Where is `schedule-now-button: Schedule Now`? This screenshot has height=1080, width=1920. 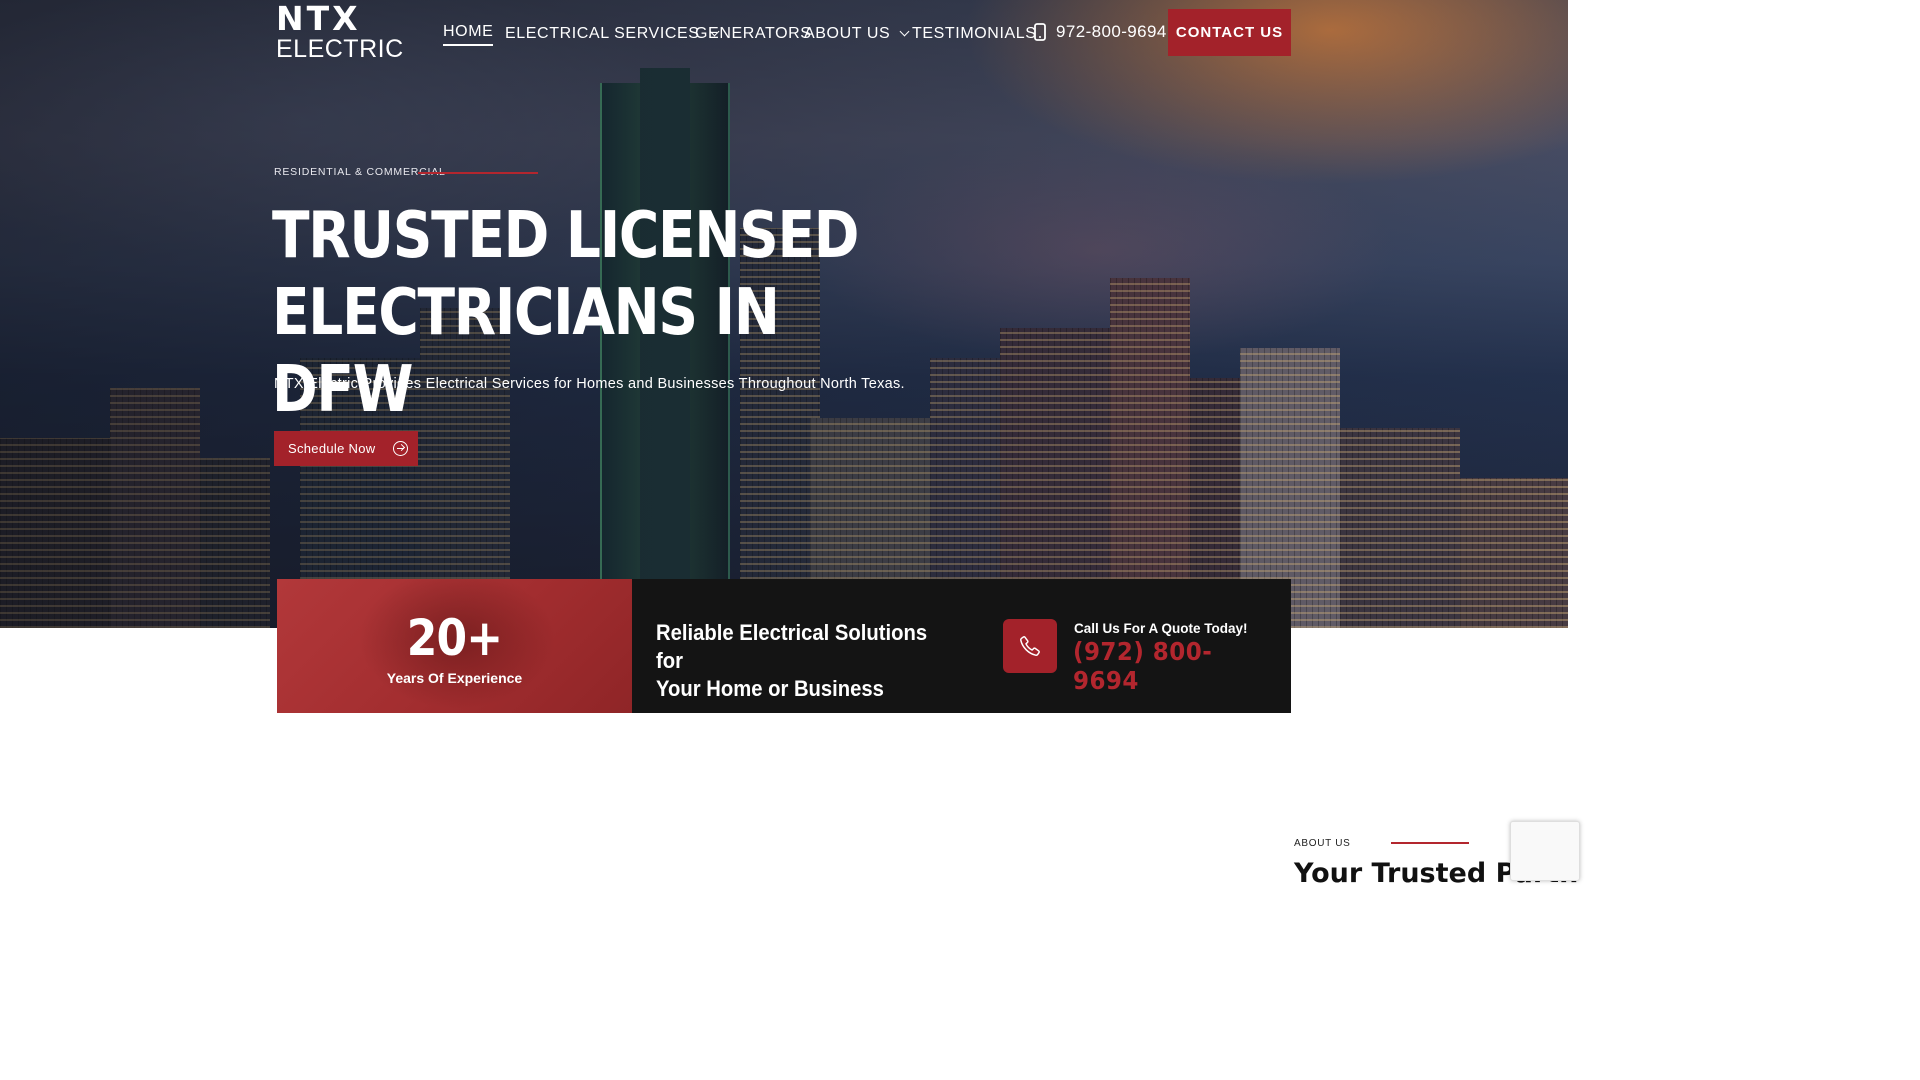
schedule-now-button: Schedule Now is located at coordinates (346, 448).